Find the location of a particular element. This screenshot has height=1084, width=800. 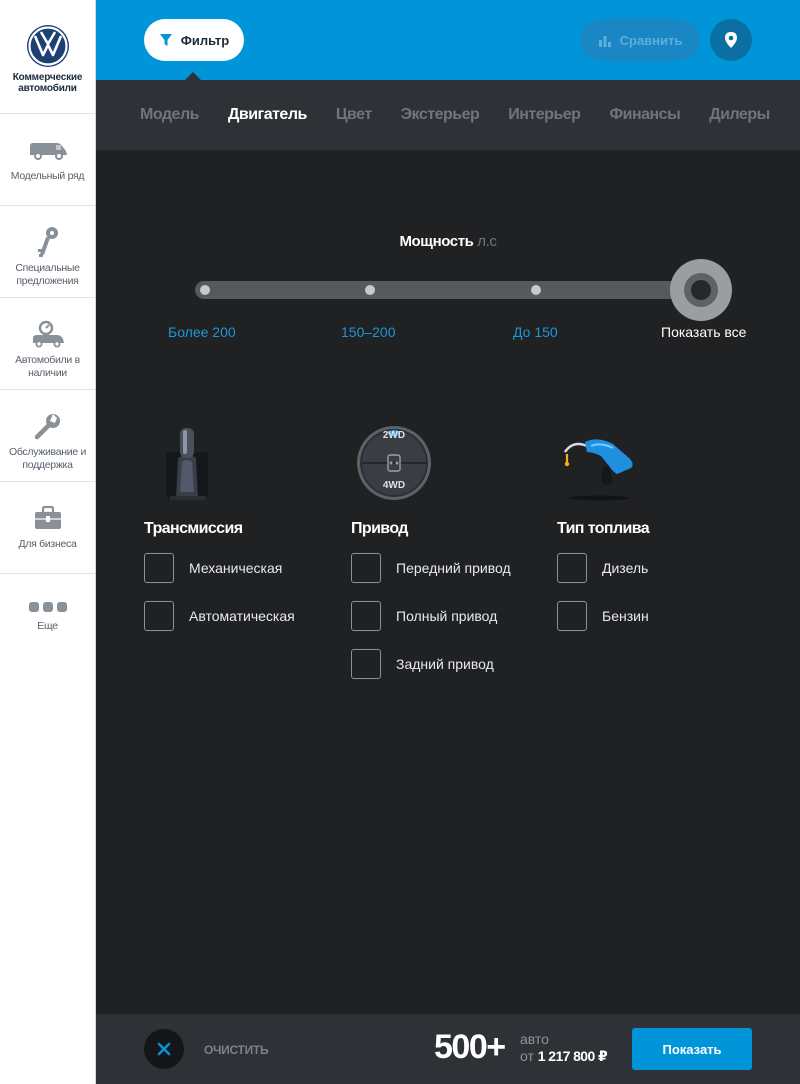

sidebar-item-in-stock: Автомобили в наличии is located at coordinates (47, 344).